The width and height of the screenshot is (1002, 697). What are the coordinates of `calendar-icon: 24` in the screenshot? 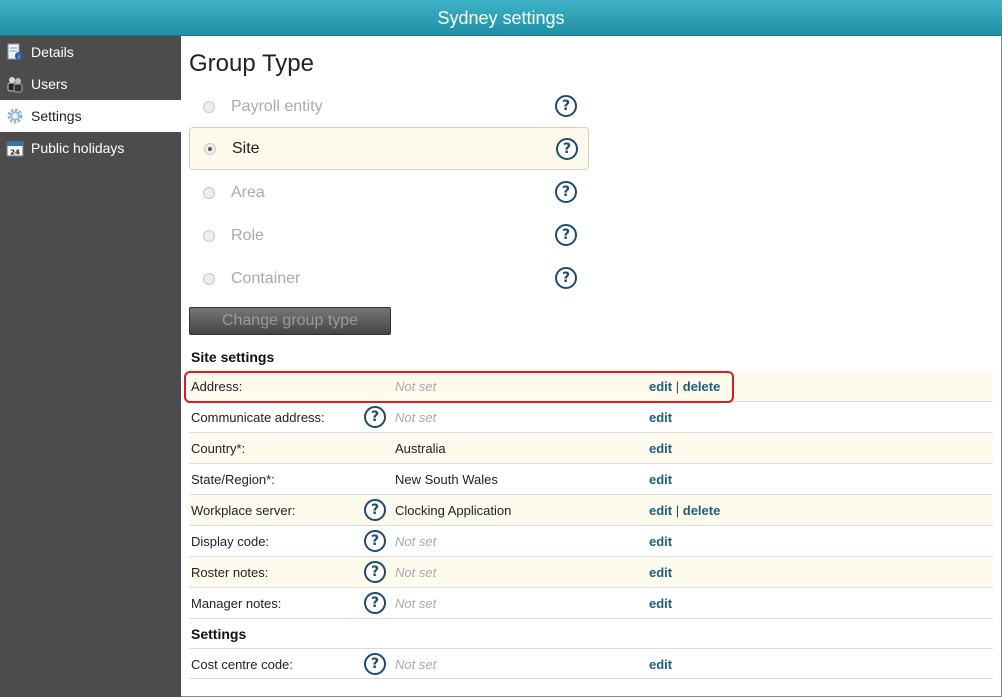 It's located at (15, 148).